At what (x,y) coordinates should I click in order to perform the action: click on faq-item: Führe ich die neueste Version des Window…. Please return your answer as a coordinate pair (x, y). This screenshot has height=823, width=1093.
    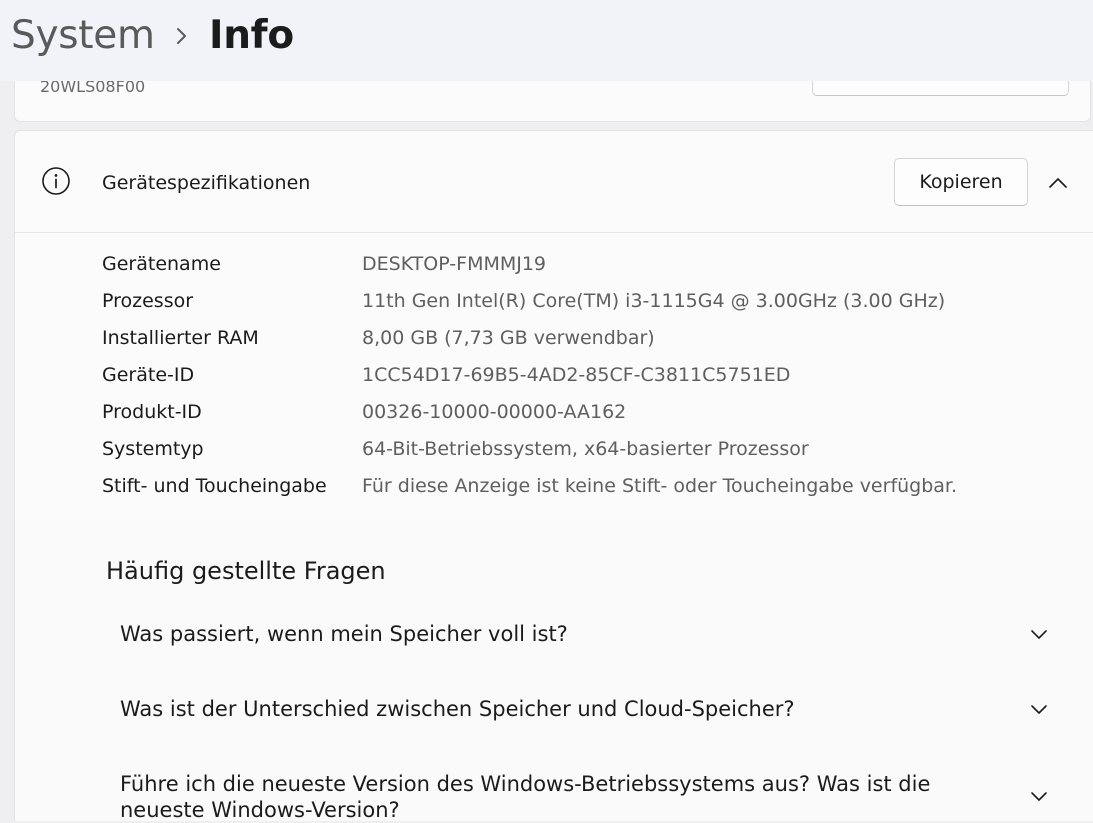
    Looking at the image, I should click on (585, 796).